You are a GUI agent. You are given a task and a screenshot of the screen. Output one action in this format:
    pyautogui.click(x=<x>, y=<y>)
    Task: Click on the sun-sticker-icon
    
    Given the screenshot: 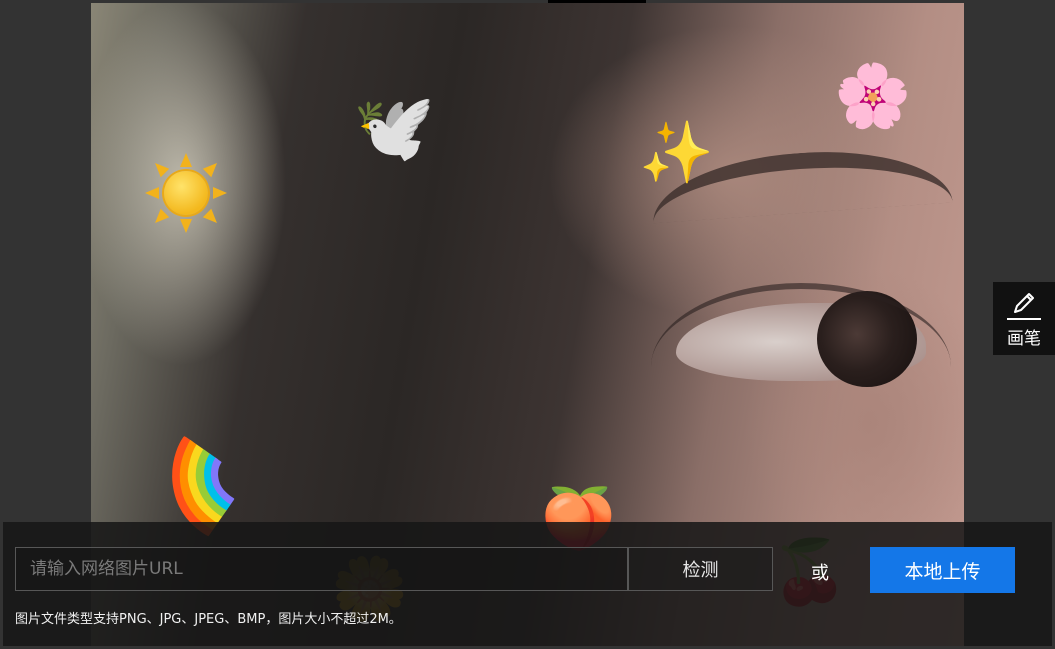 What is the action you would take?
    pyautogui.click(x=186, y=193)
    